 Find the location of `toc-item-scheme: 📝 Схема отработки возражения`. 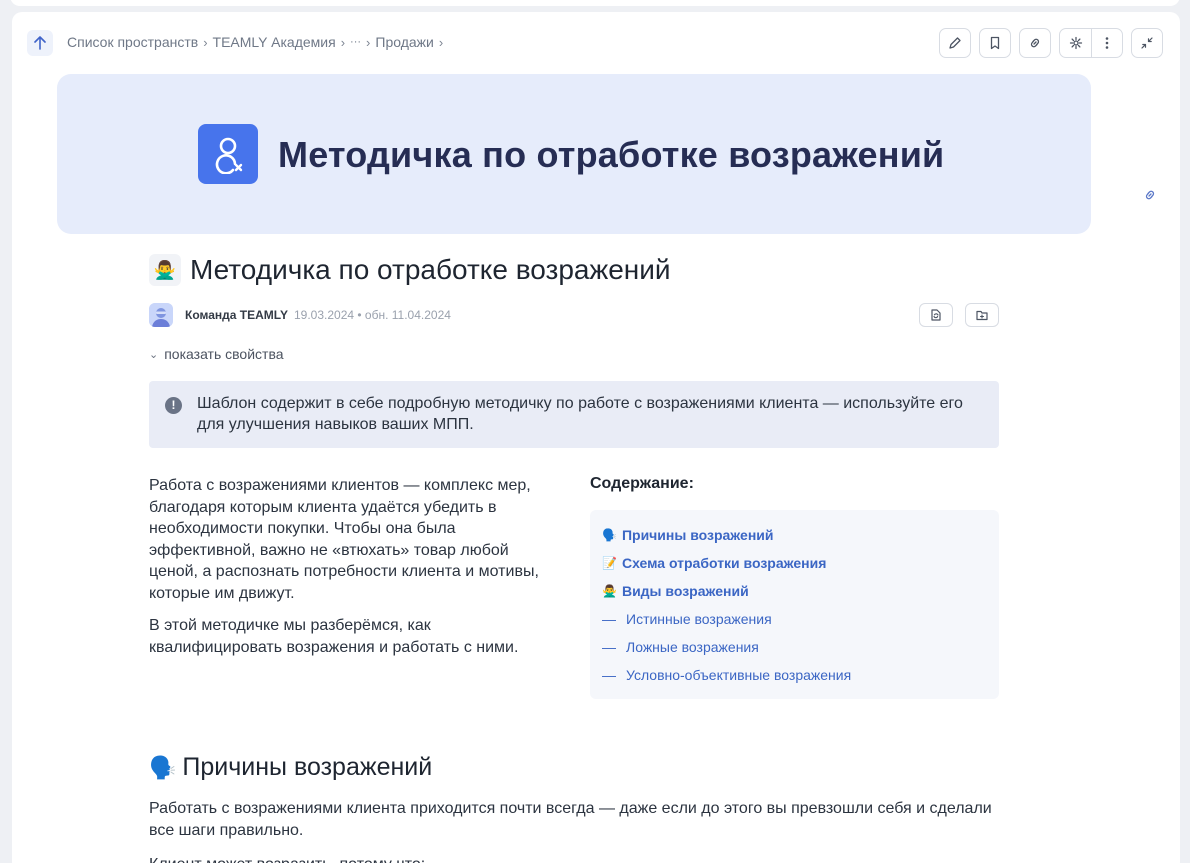

toc-item-scheme: 📝 Схема отработки возражения is located at coordinates (794, 563).